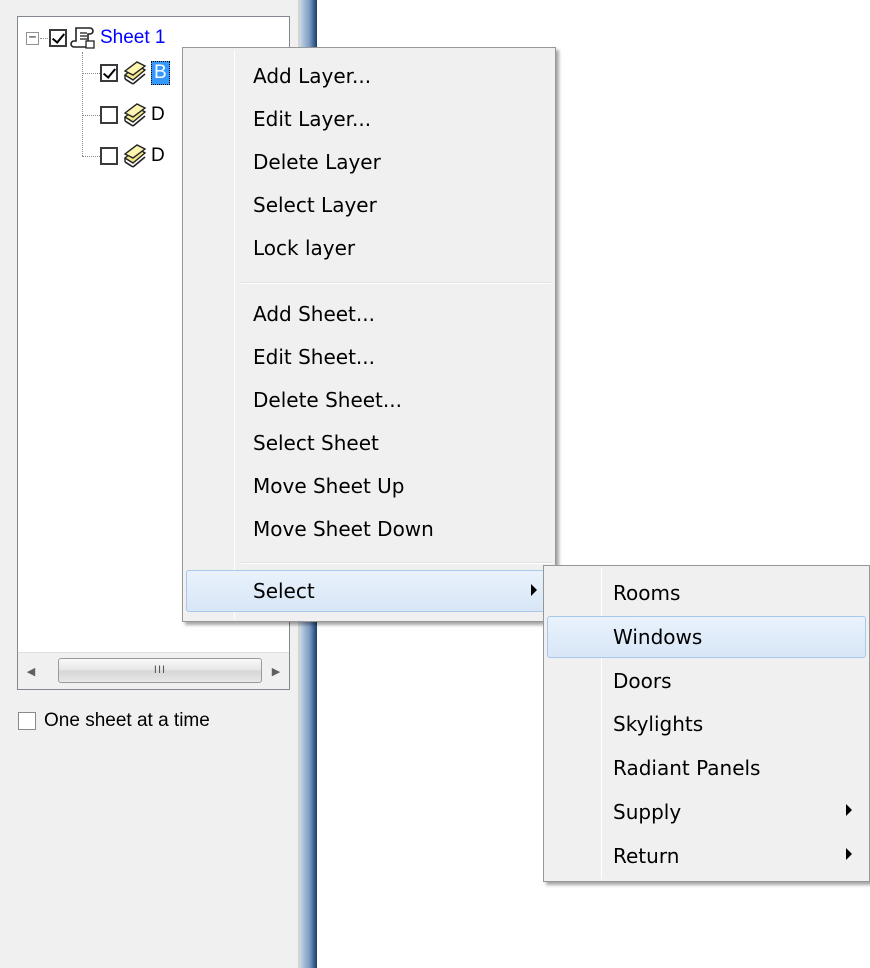 This screenshot has width=870, height=968. Describe the element at coordinates (706, 856) in the screenshot. I see `submenu-item-return: Return` at that location.